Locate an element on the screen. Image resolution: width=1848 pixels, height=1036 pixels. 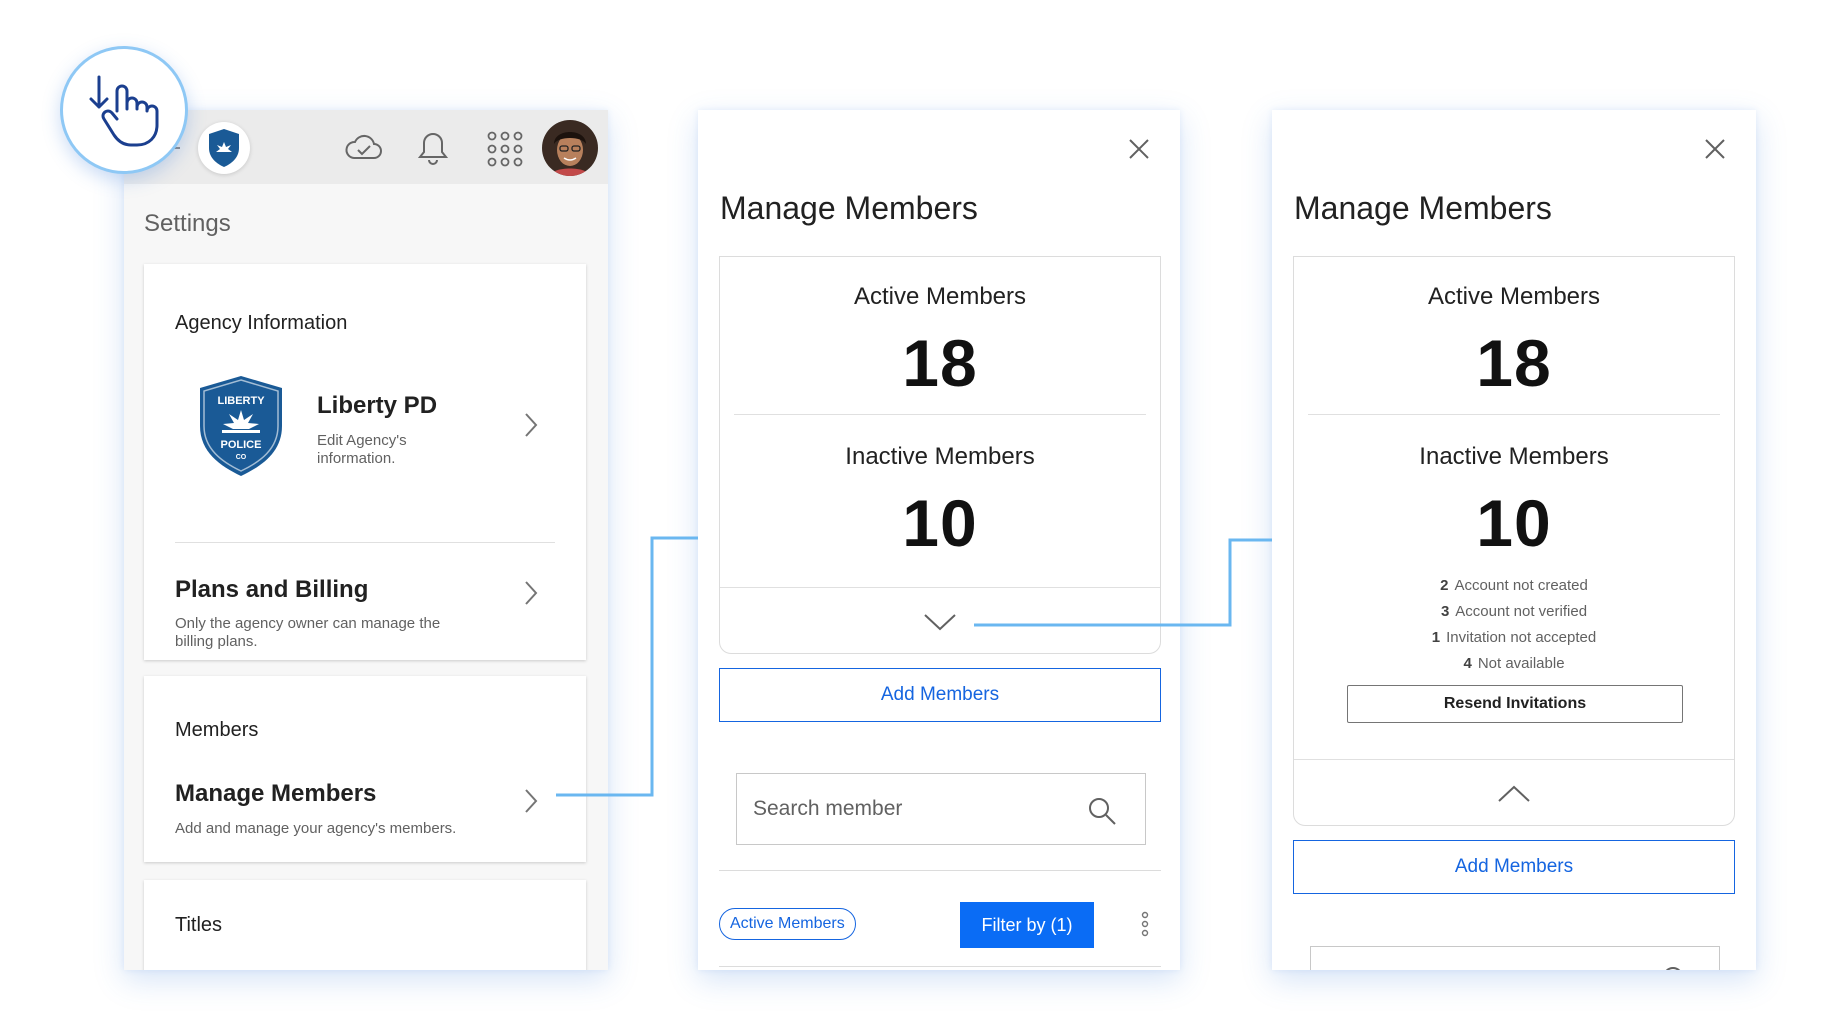
page-title: Settings is located at coordinates (187, 223).